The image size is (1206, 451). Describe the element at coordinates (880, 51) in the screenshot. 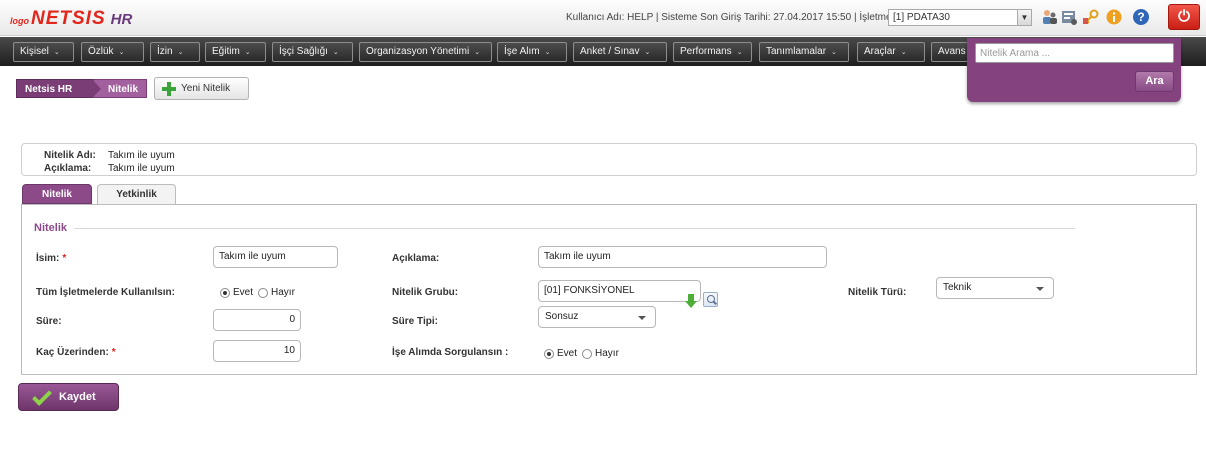

I see `menu-item-label: Araçlar` at that location.